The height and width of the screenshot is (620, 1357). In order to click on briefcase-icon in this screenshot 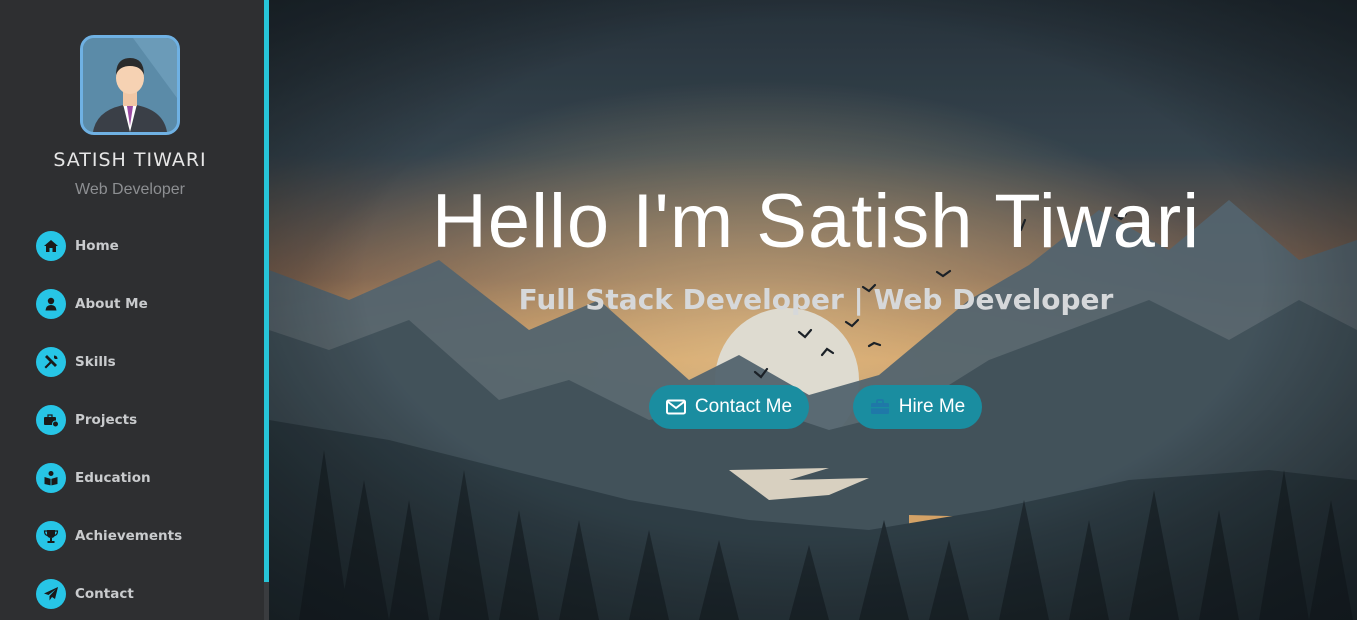, I will do `click(880, 407)`.